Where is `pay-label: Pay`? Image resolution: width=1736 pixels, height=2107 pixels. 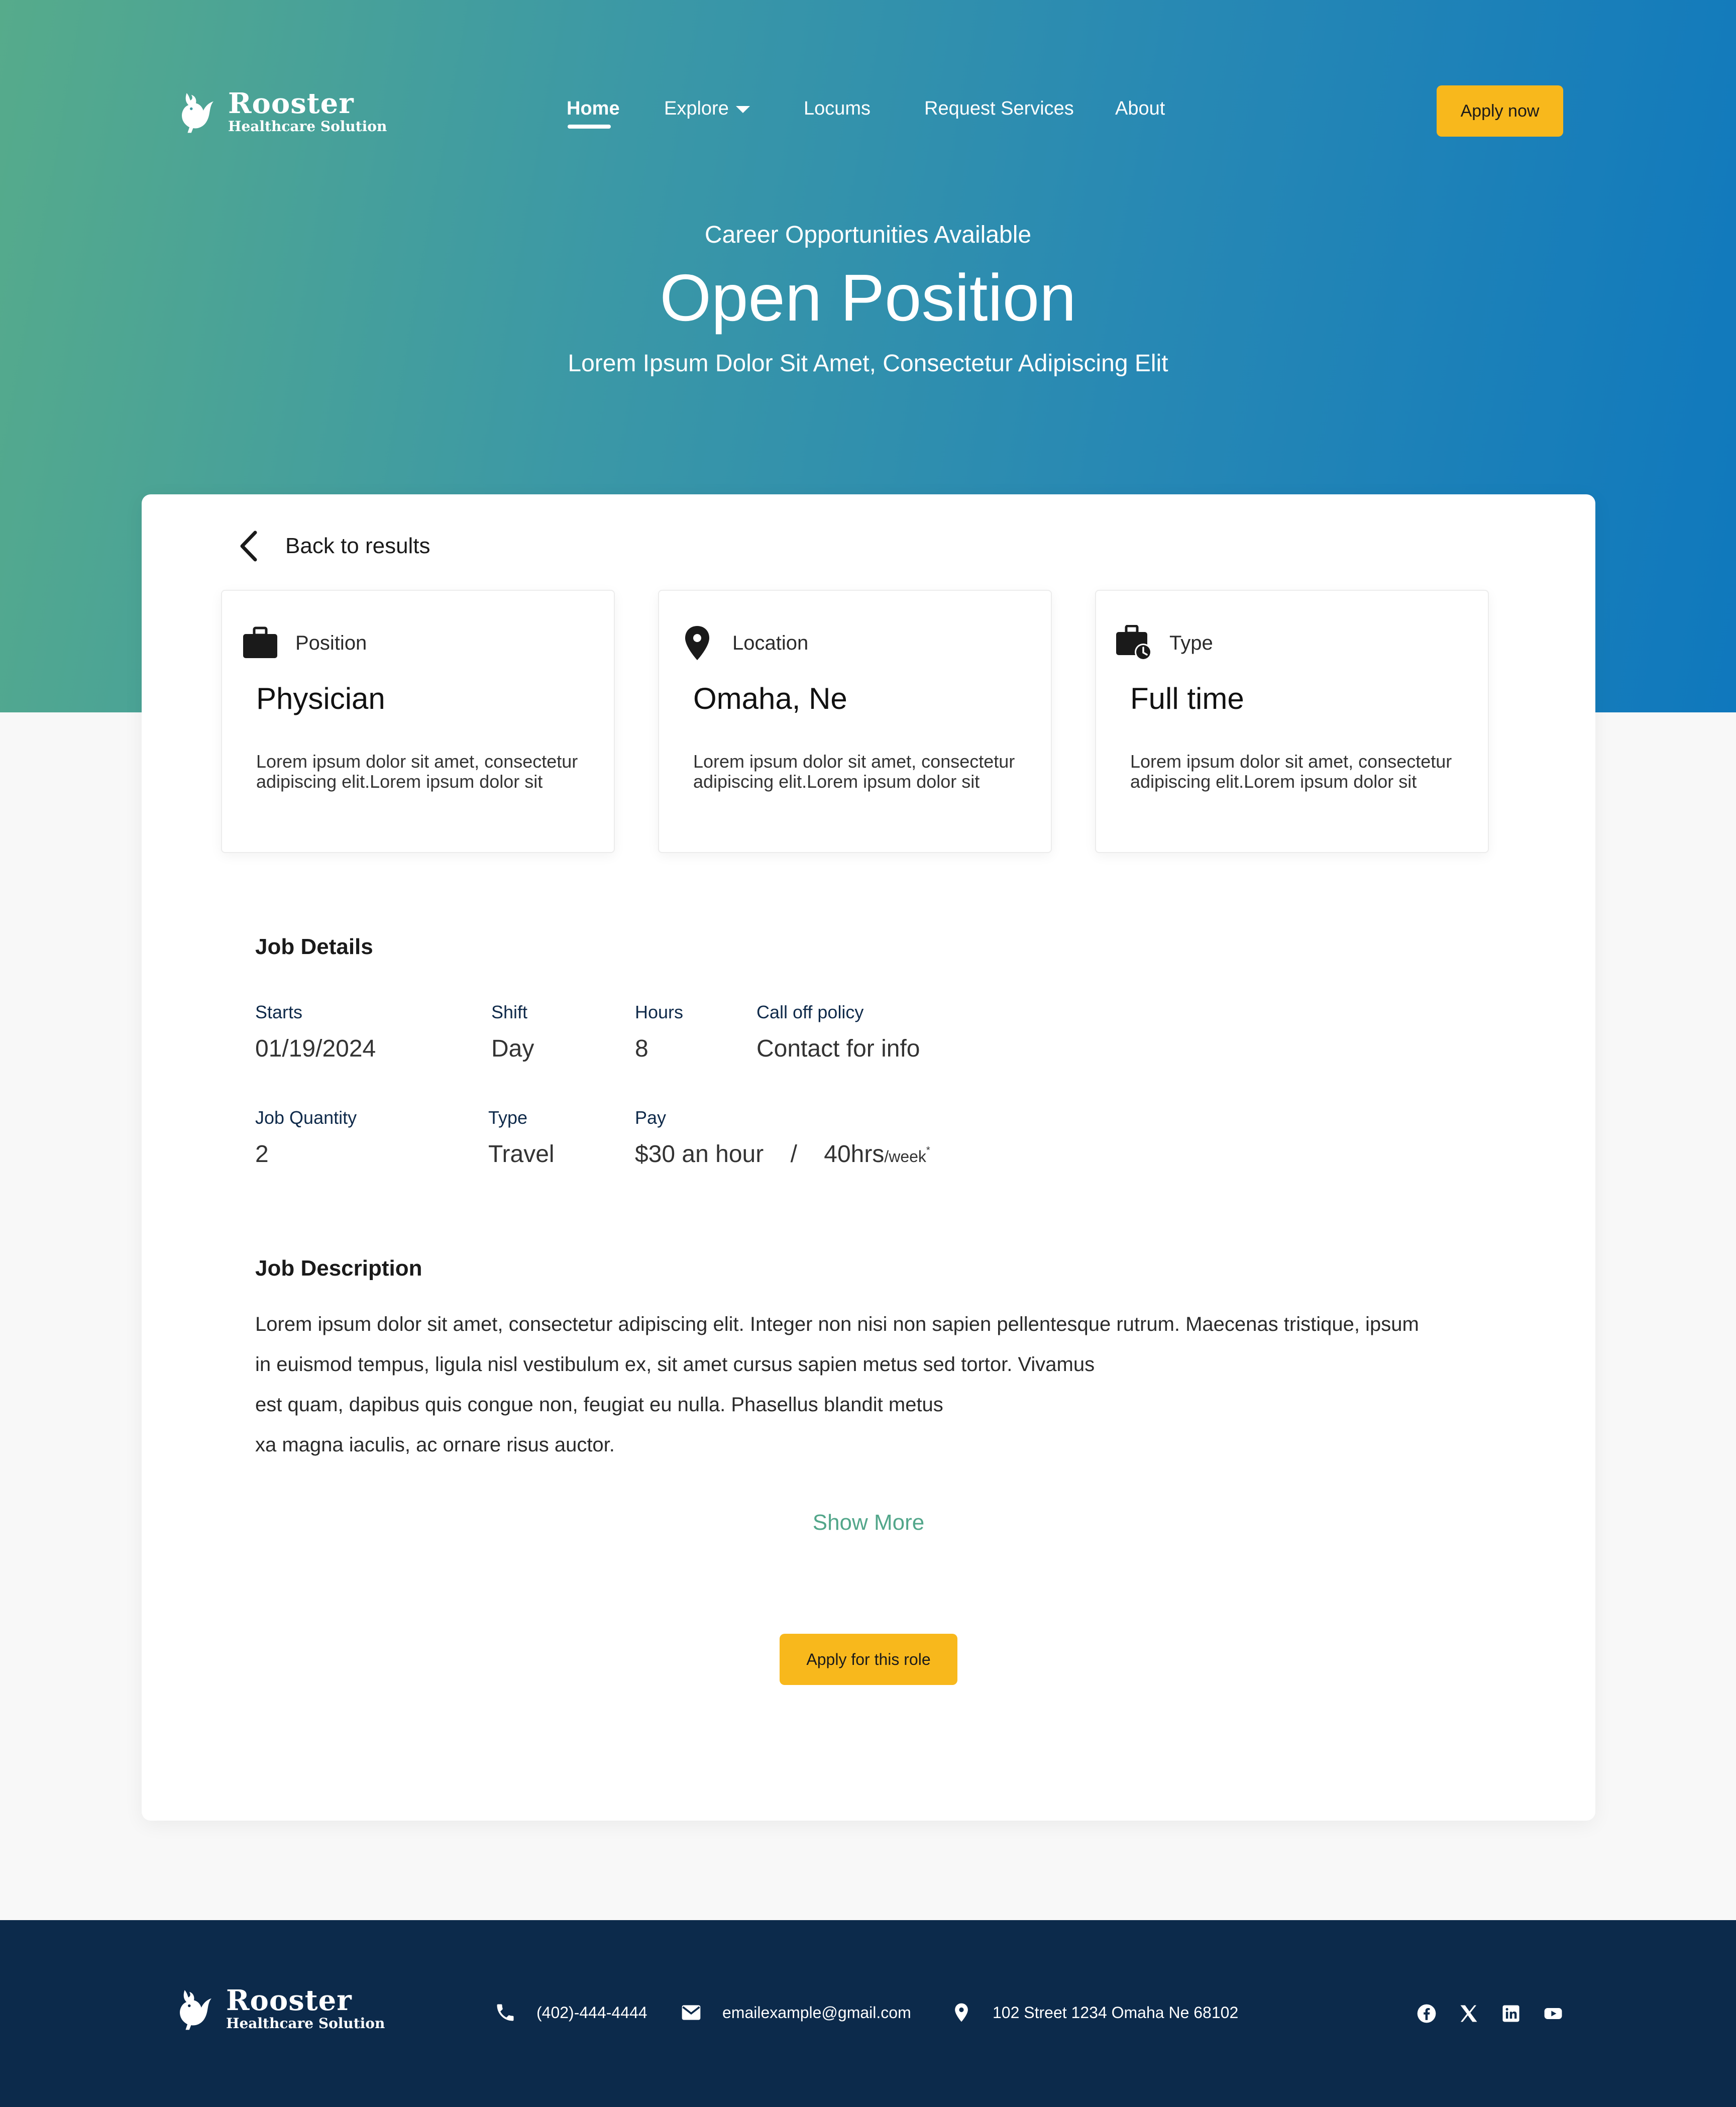
pay-label: Pay is located at coordinates (651, 1118).